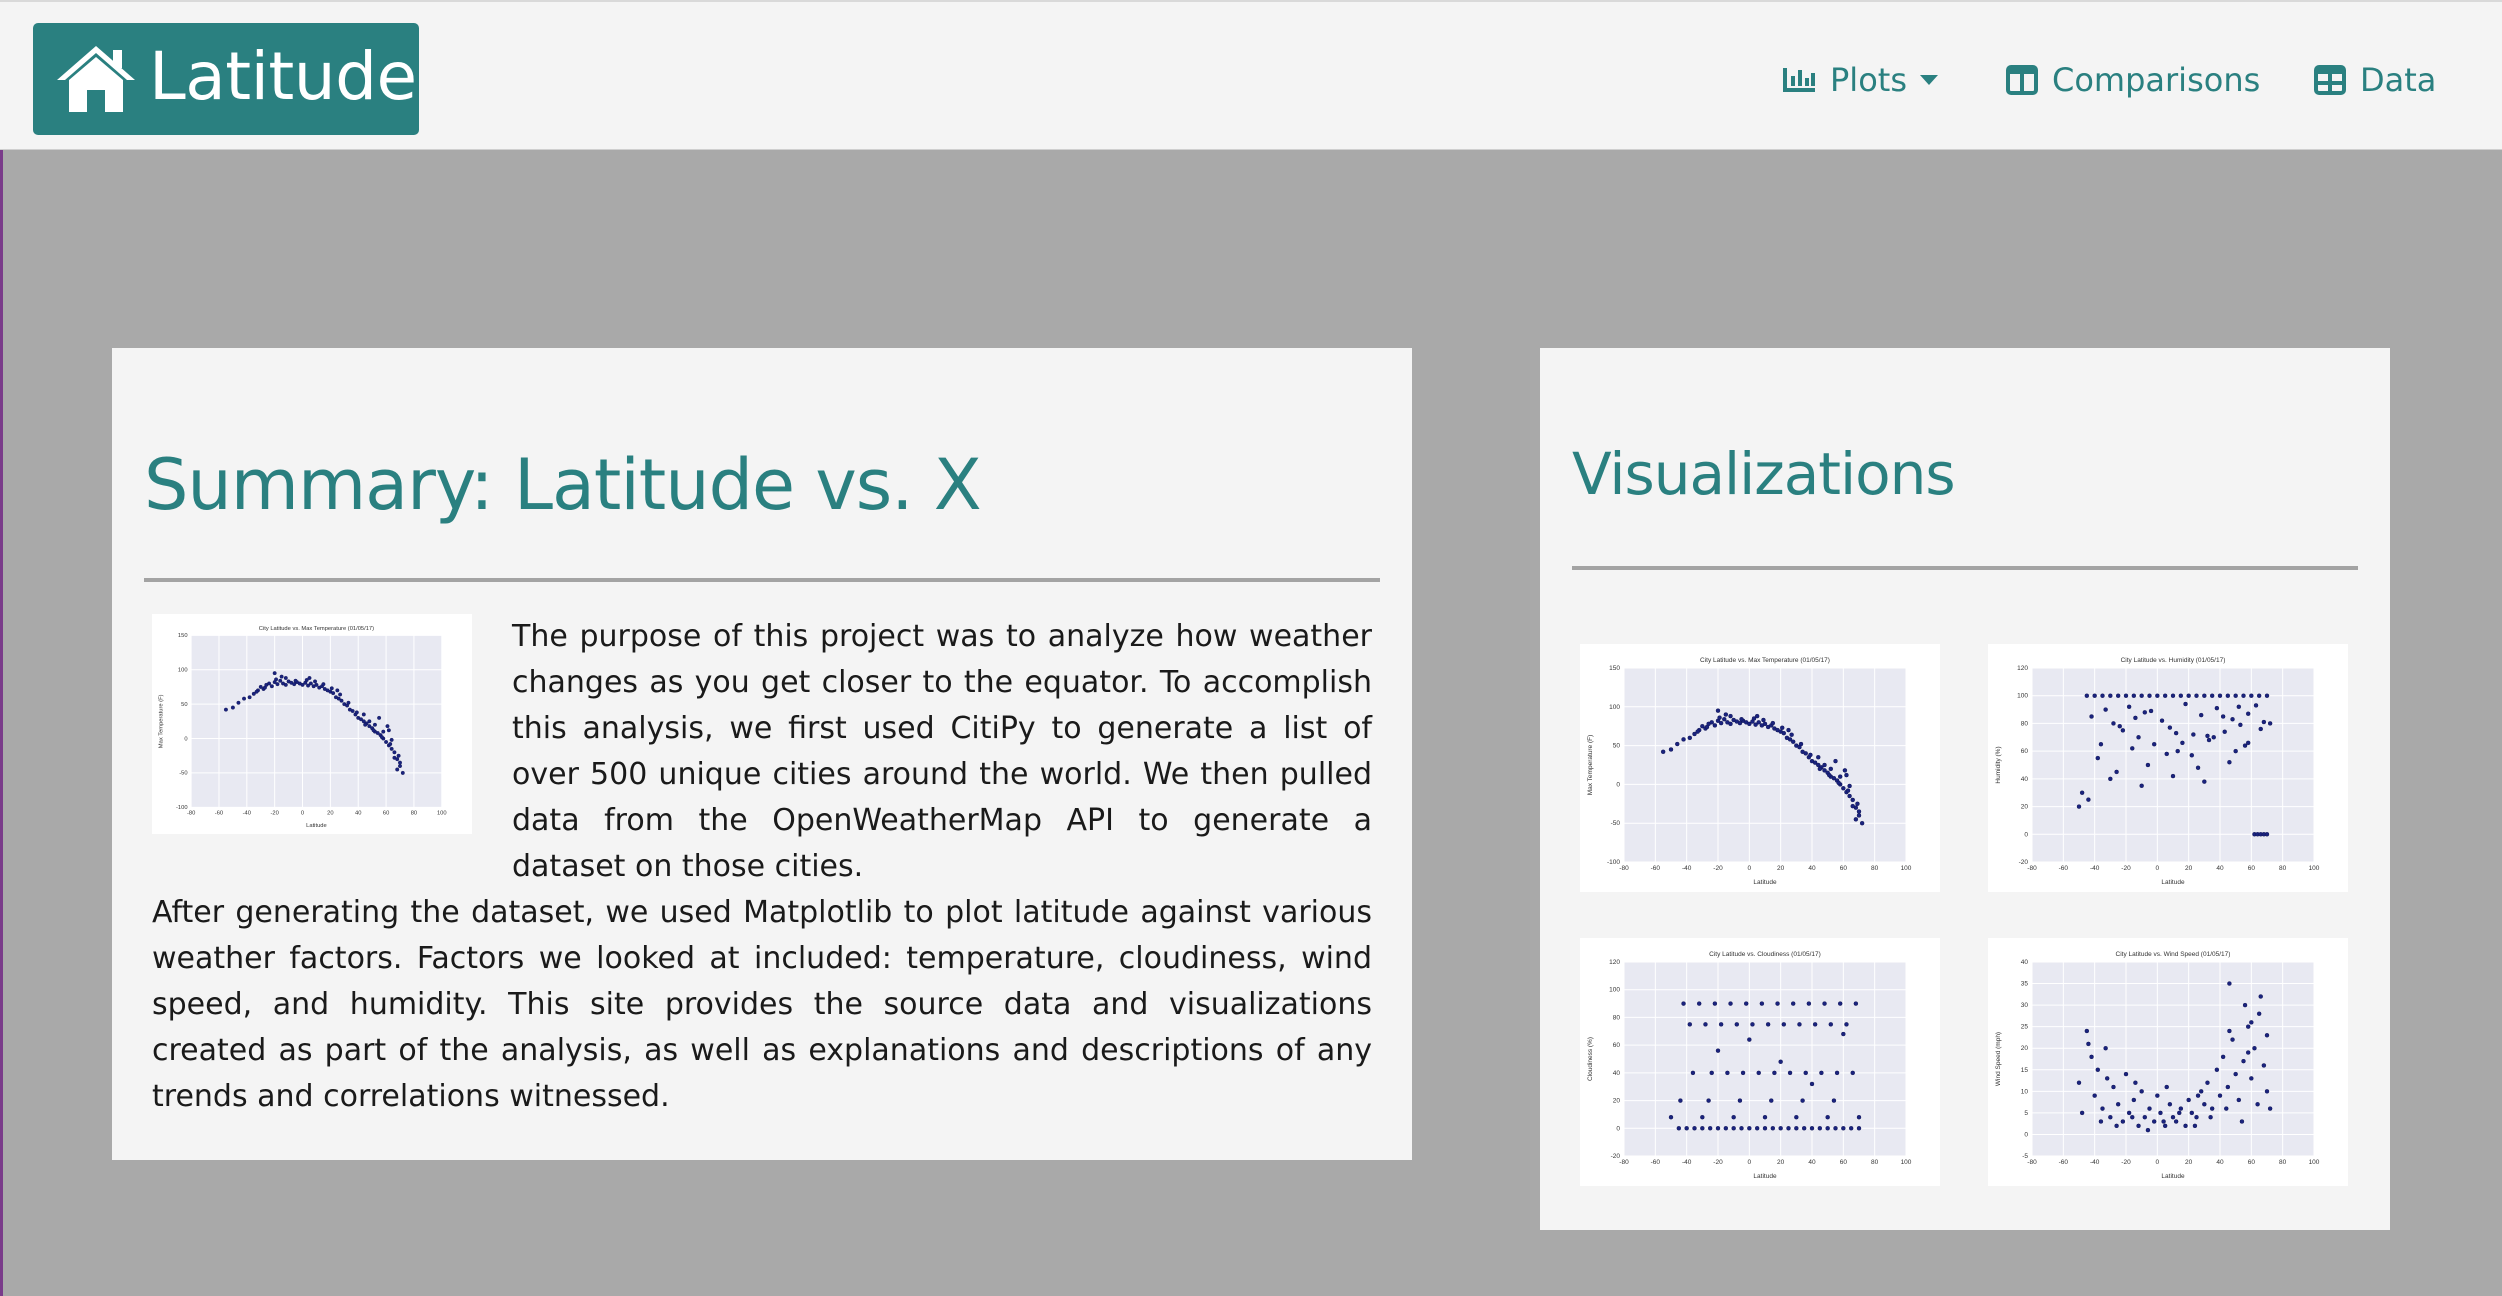 The height and width of the screenshot is (1296, 2502). What do you see at coordinates (2064, 1162) in the screenshot?
I see `x-tick-label: -60` at bounding box center [2064, 1162].